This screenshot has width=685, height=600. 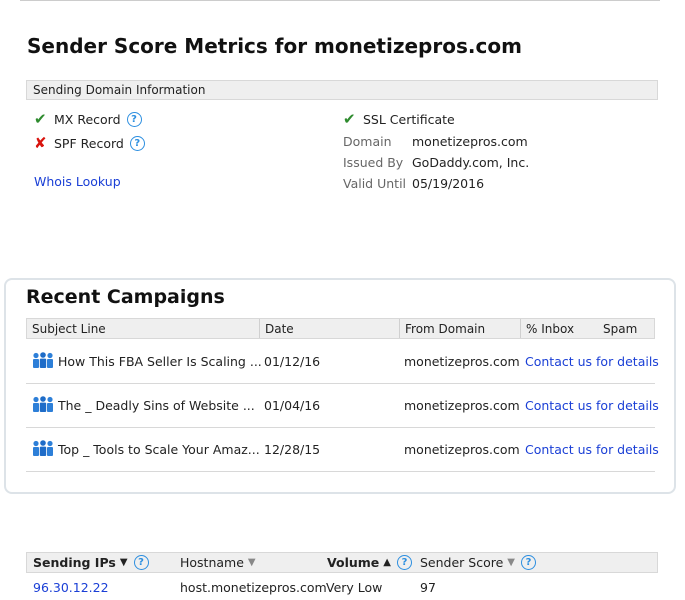 I want to click on domain-info-label: Sending Domain Information, so click(x=119, y=90).